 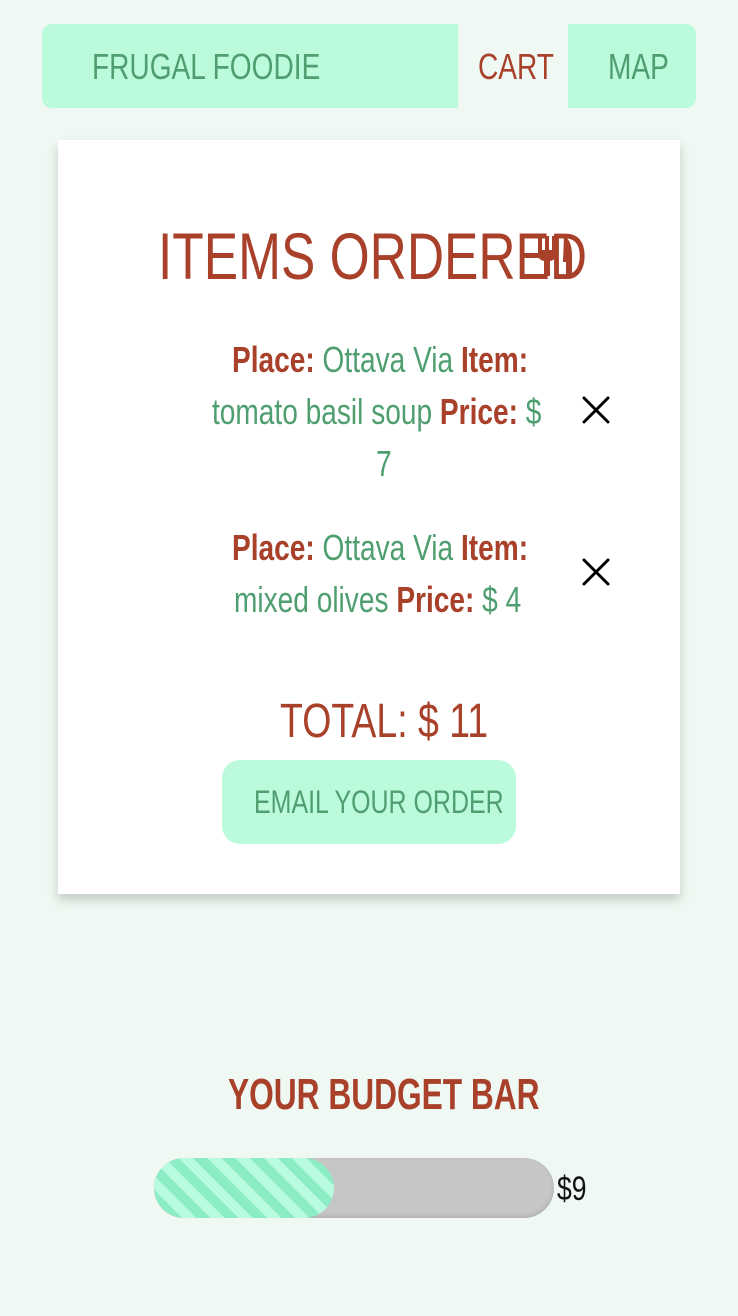 I want to click on cart-item-line-2: mixed olives Price: $ 4, so click(x=377, y=600).